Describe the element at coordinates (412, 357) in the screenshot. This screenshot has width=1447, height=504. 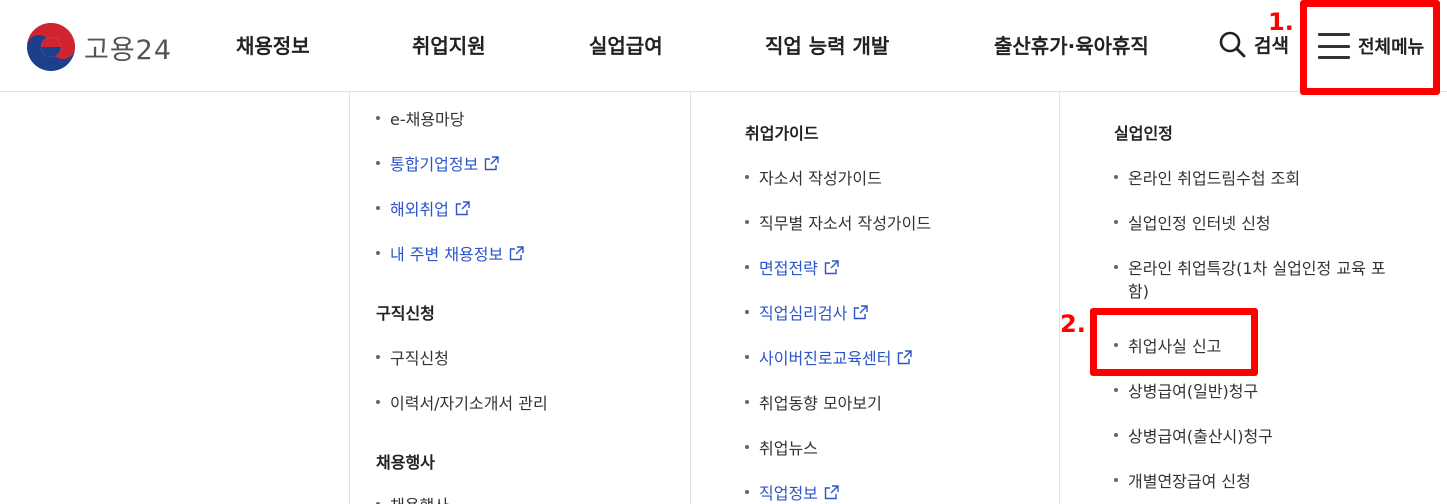
I see `menu-item-job-seeking: 구직신청` at that location.